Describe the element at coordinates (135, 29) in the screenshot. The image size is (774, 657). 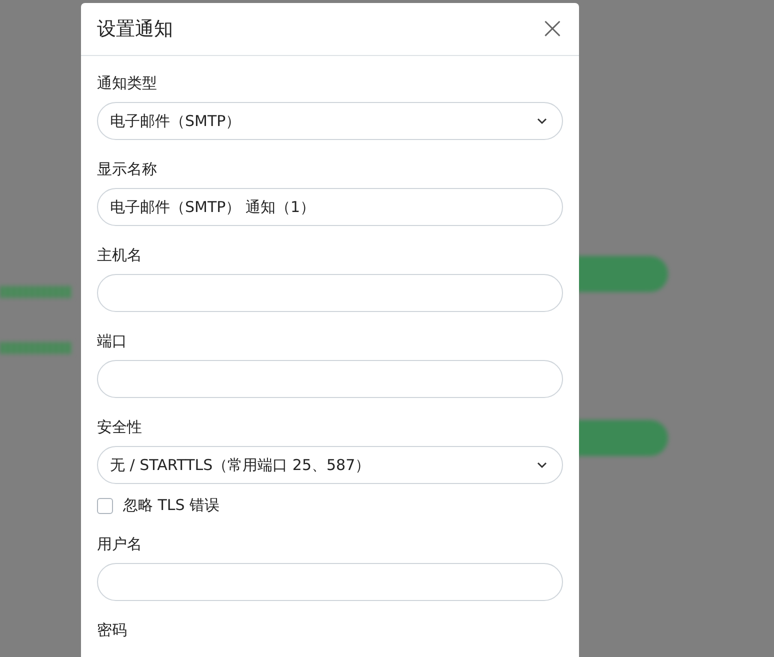
I see `dialog-title: 设置通知` at that location.